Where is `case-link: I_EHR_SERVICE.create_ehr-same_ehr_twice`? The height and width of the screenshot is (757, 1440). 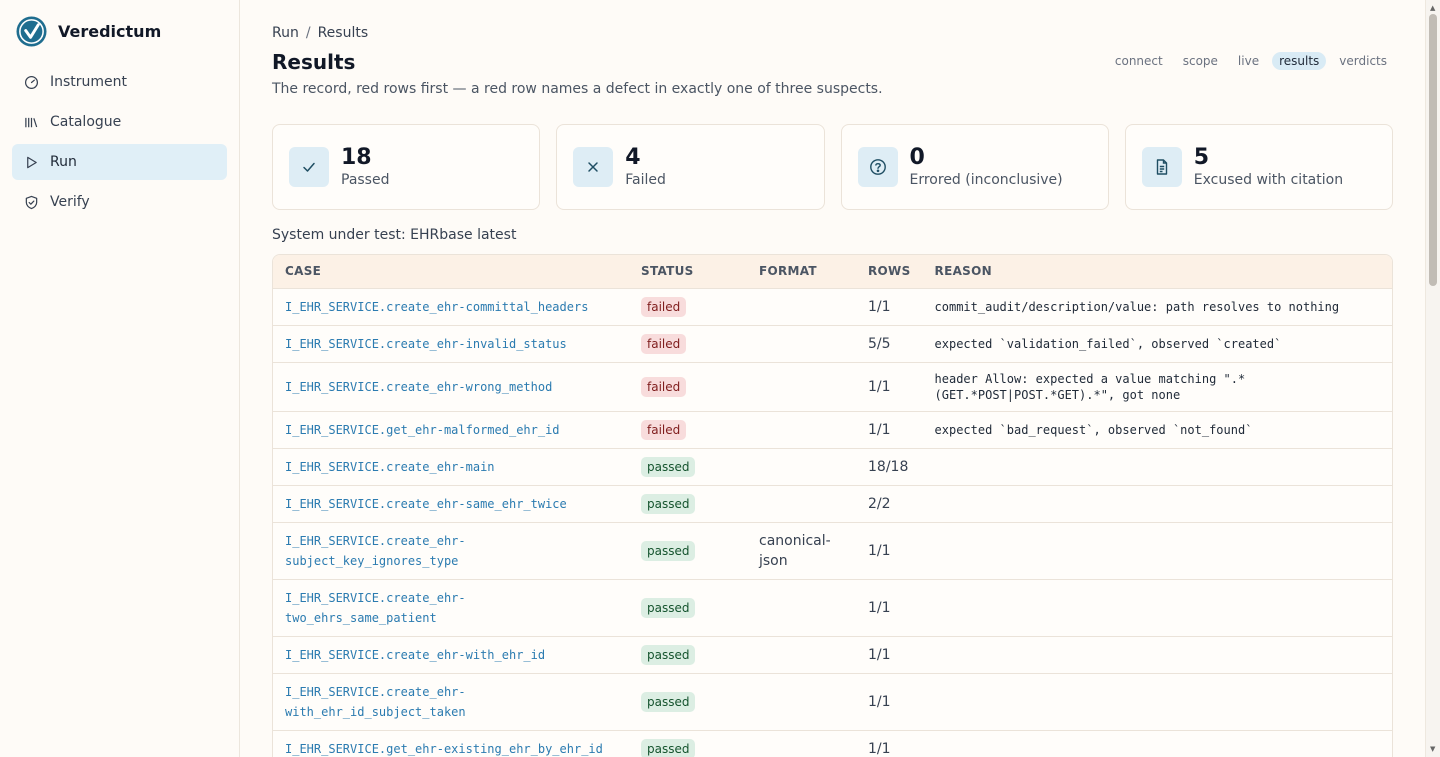 case-link: I_EHR_SERVICE.create_ehr-same_ehr_twice is located at coordinates (451, 504).